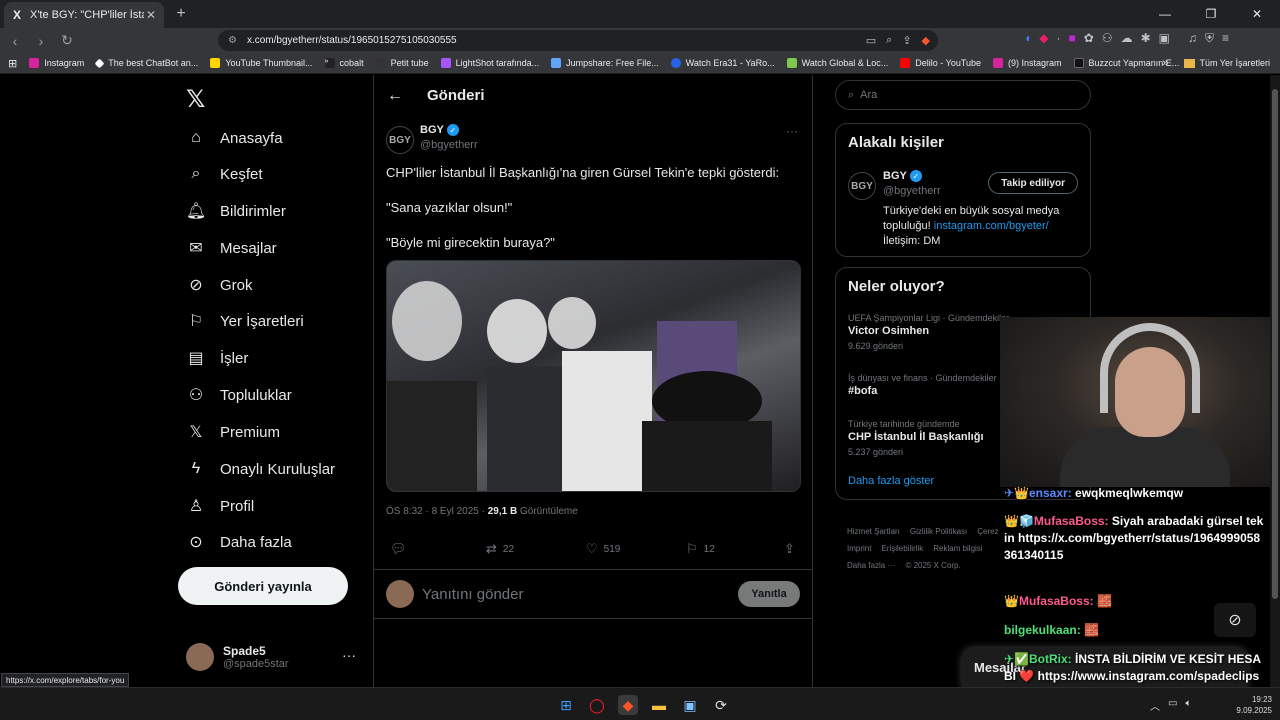 The width and height of the screenshot is (1280, 720). Describe the element at coordinates (902, 176) in the screenshot. I see `related-name: BGY ✓` at that location.